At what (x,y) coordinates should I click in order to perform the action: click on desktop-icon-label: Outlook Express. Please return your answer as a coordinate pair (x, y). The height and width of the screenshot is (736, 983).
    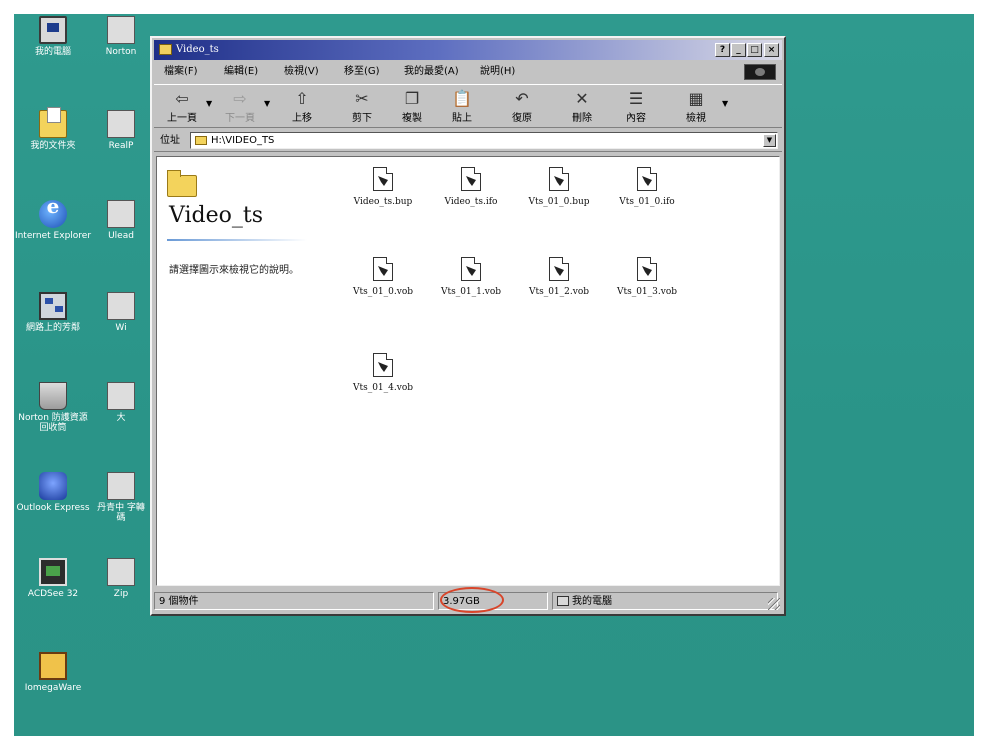
    Looking at the image, I should click on (53, 508).